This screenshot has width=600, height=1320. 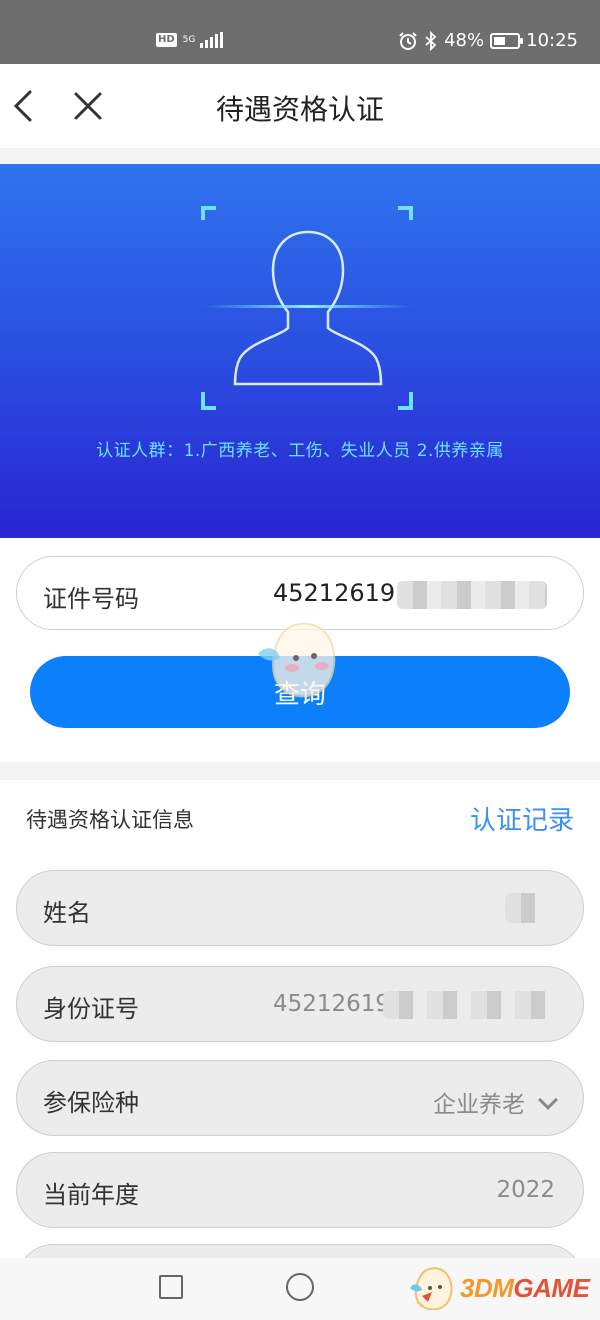 What do you see at coordinates (300, 1251) in the screenshot?
I see `next-field-partial` at bounding box center [300, 1251].